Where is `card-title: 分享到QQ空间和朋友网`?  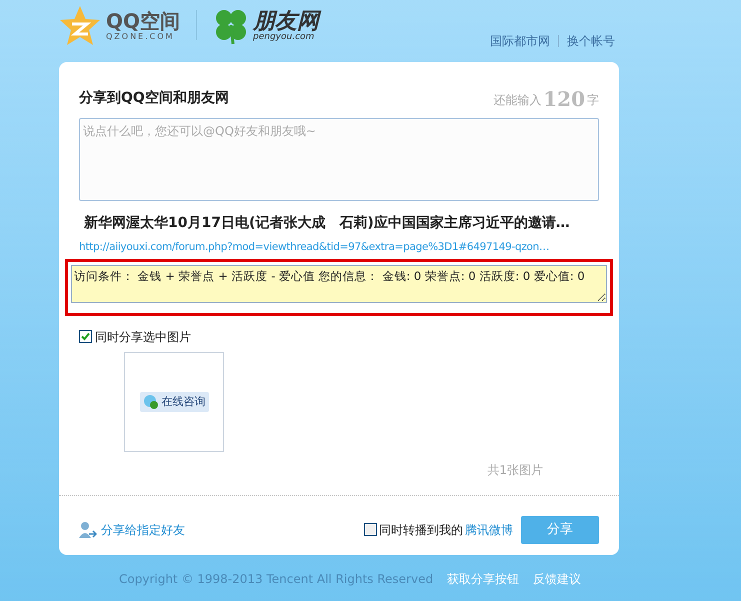
card-title: 分享到QQ空间和朋友网 is located at coordinates (154, 98).